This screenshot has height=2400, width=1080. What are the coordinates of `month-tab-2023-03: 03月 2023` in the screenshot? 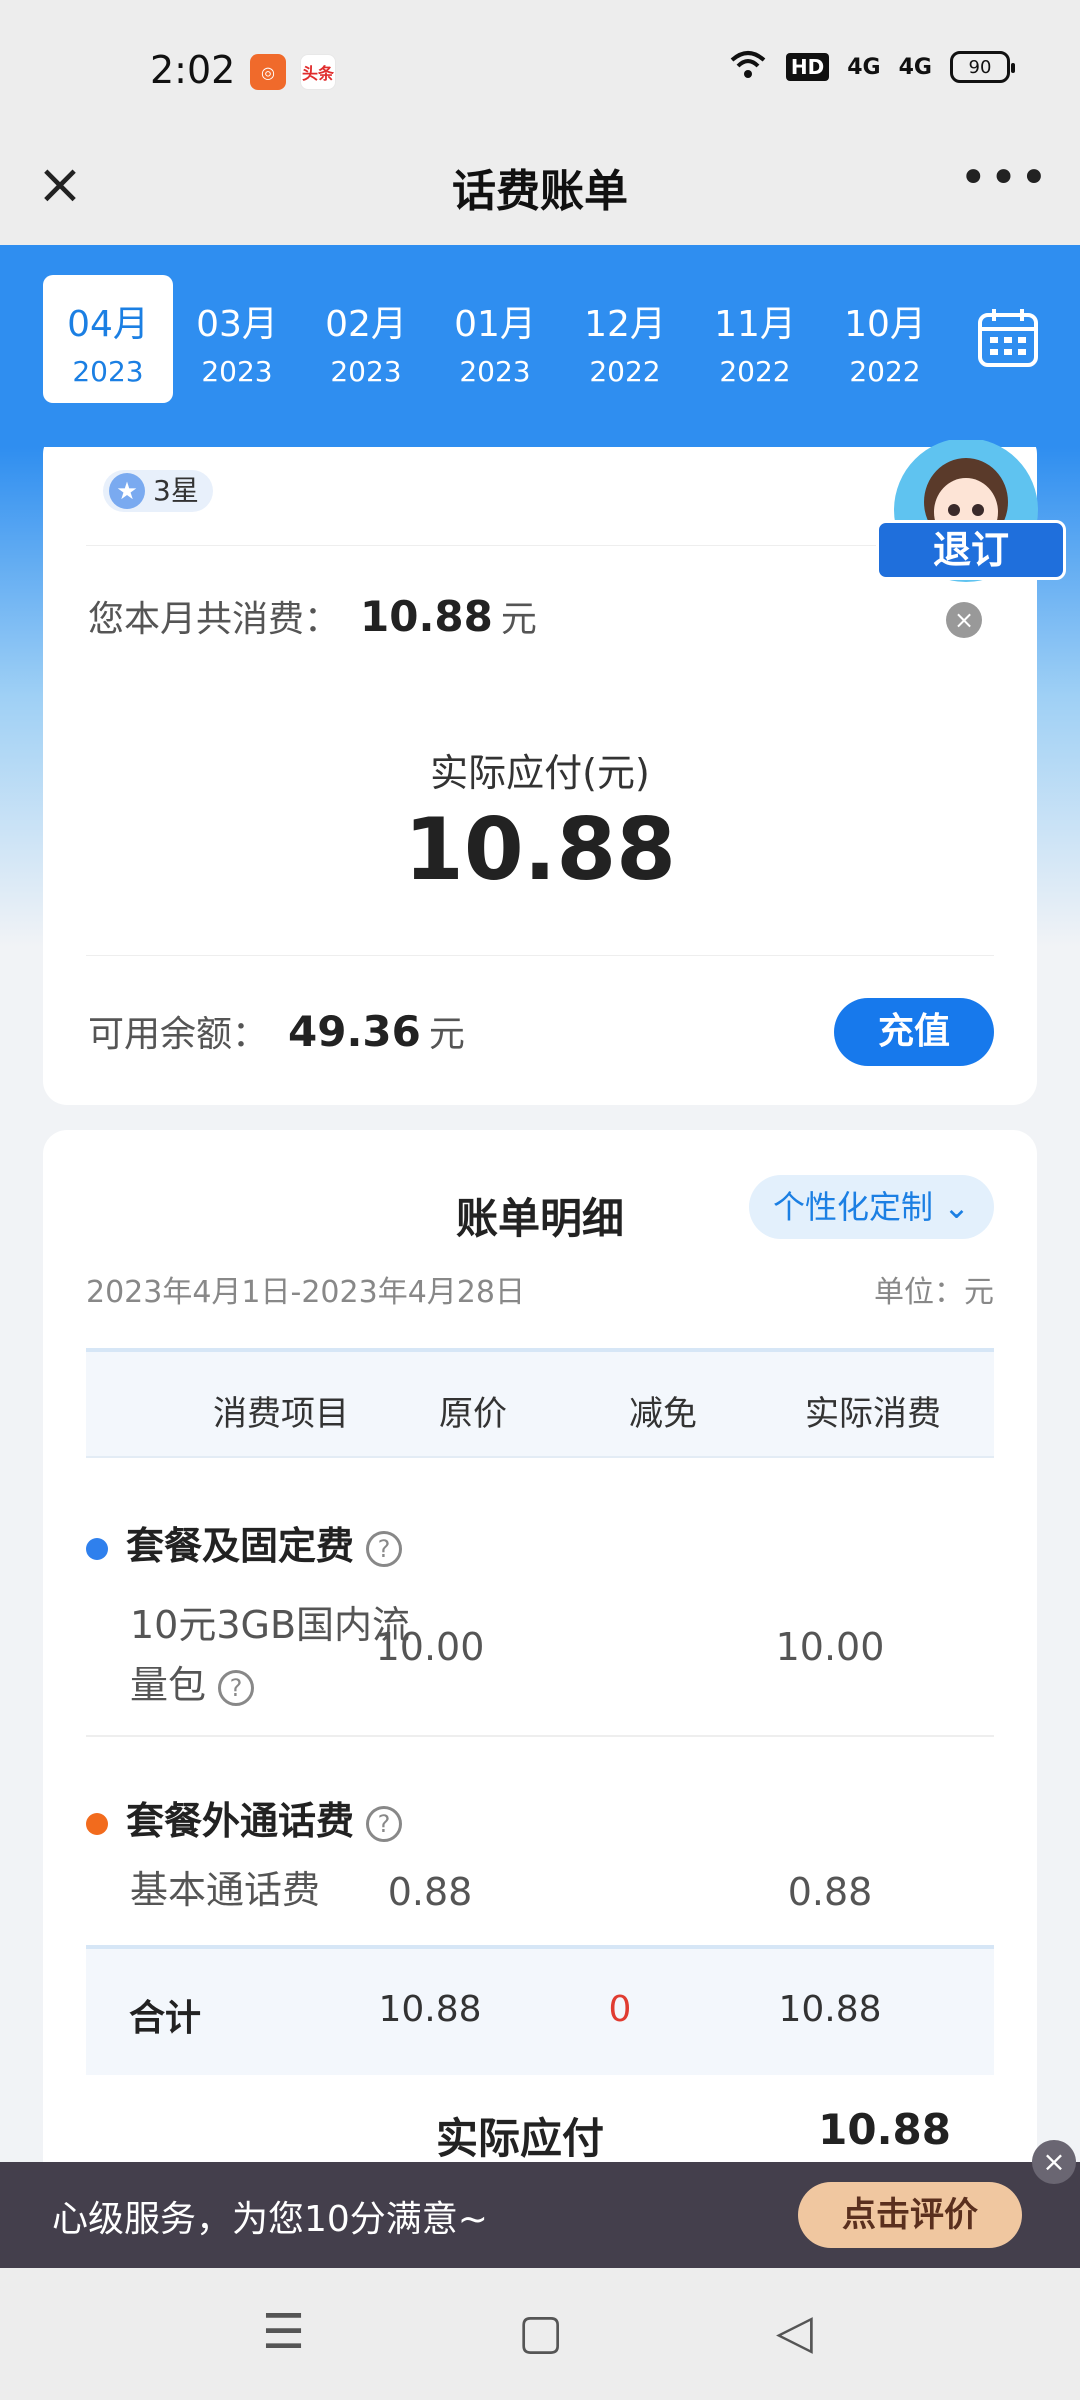 It's located at (237, 339).